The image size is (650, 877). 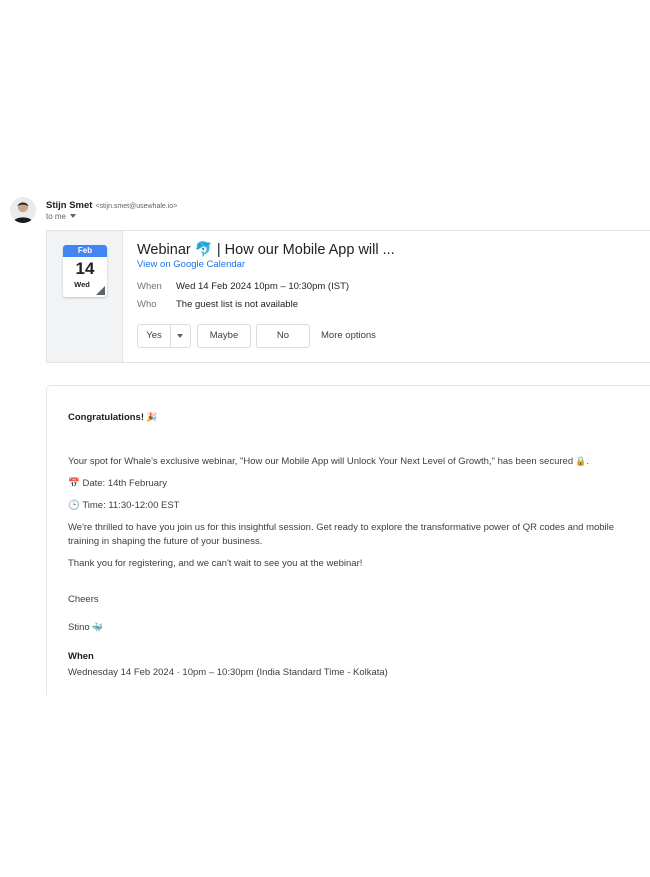 I want to click on sender-email: <stijn.smet@usewhale.io>, so click(x=136, y=206).